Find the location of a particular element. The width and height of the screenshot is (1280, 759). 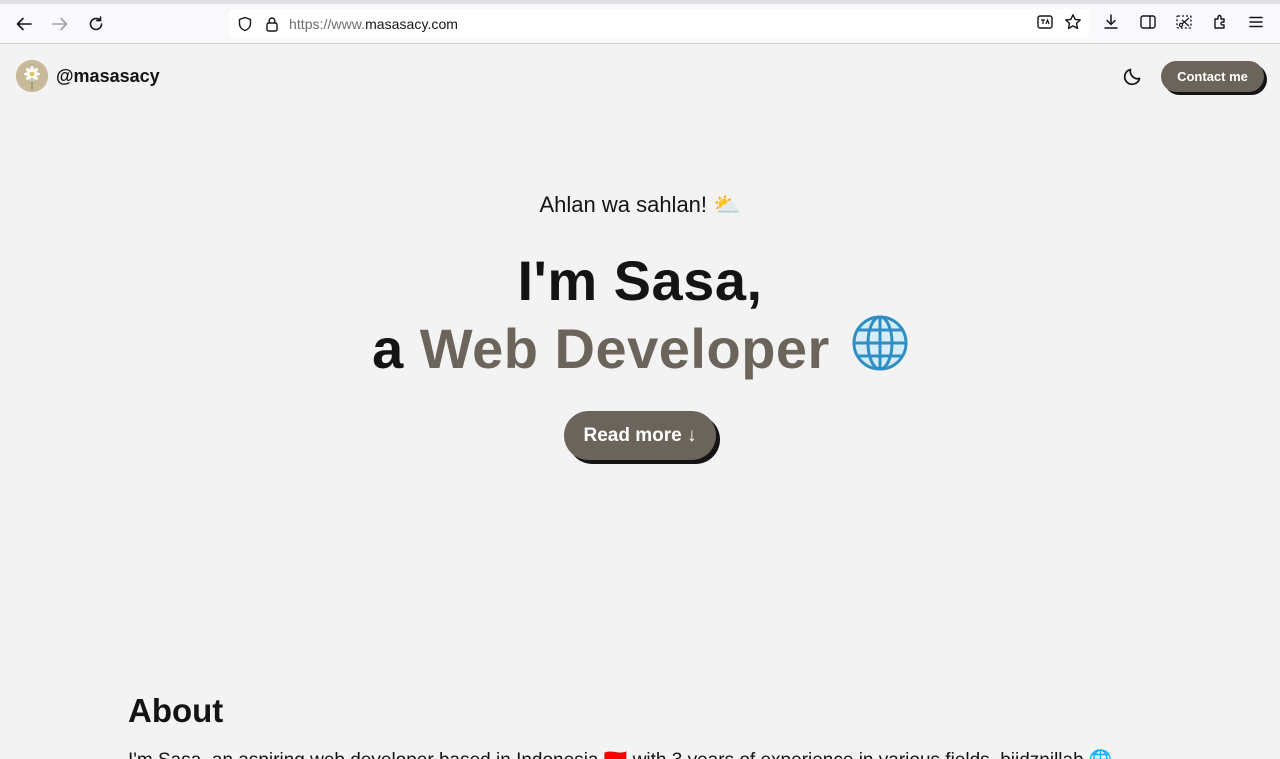

download-icon is located at coordinates (1111, 22).